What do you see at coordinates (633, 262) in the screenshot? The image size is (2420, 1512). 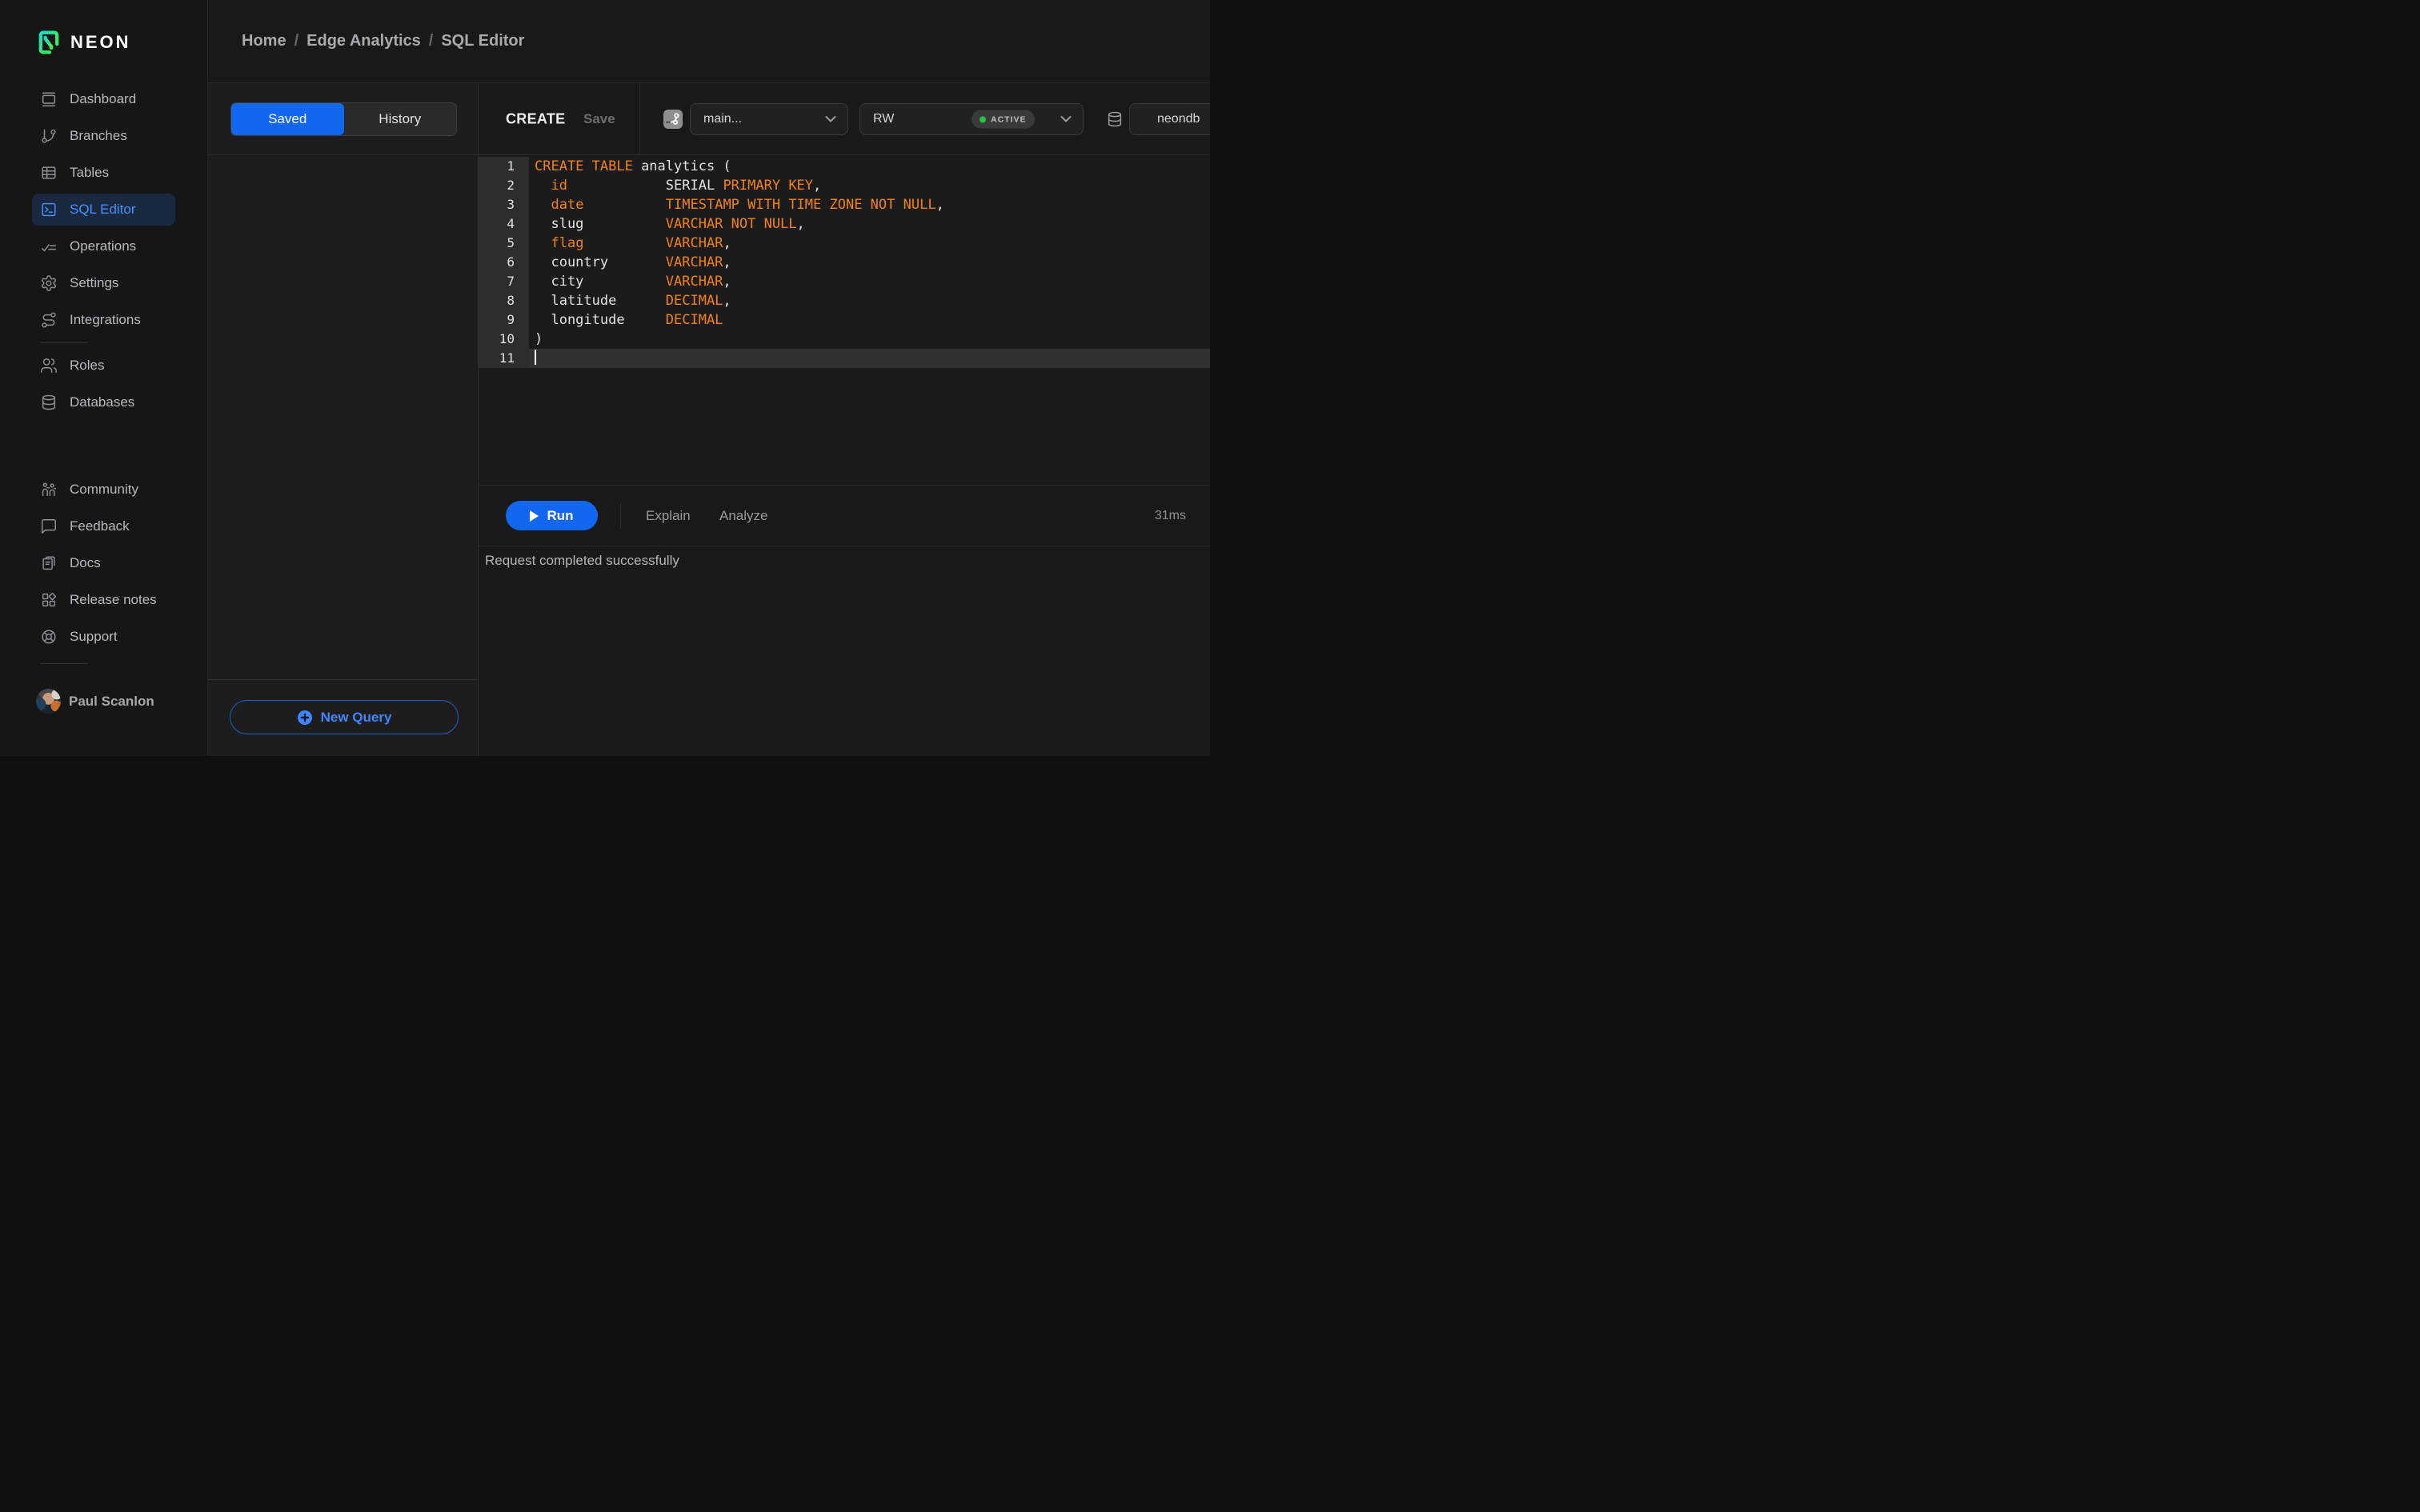 I see `code-line-content: country VARCHAR,` at bounding box center [633, 262].